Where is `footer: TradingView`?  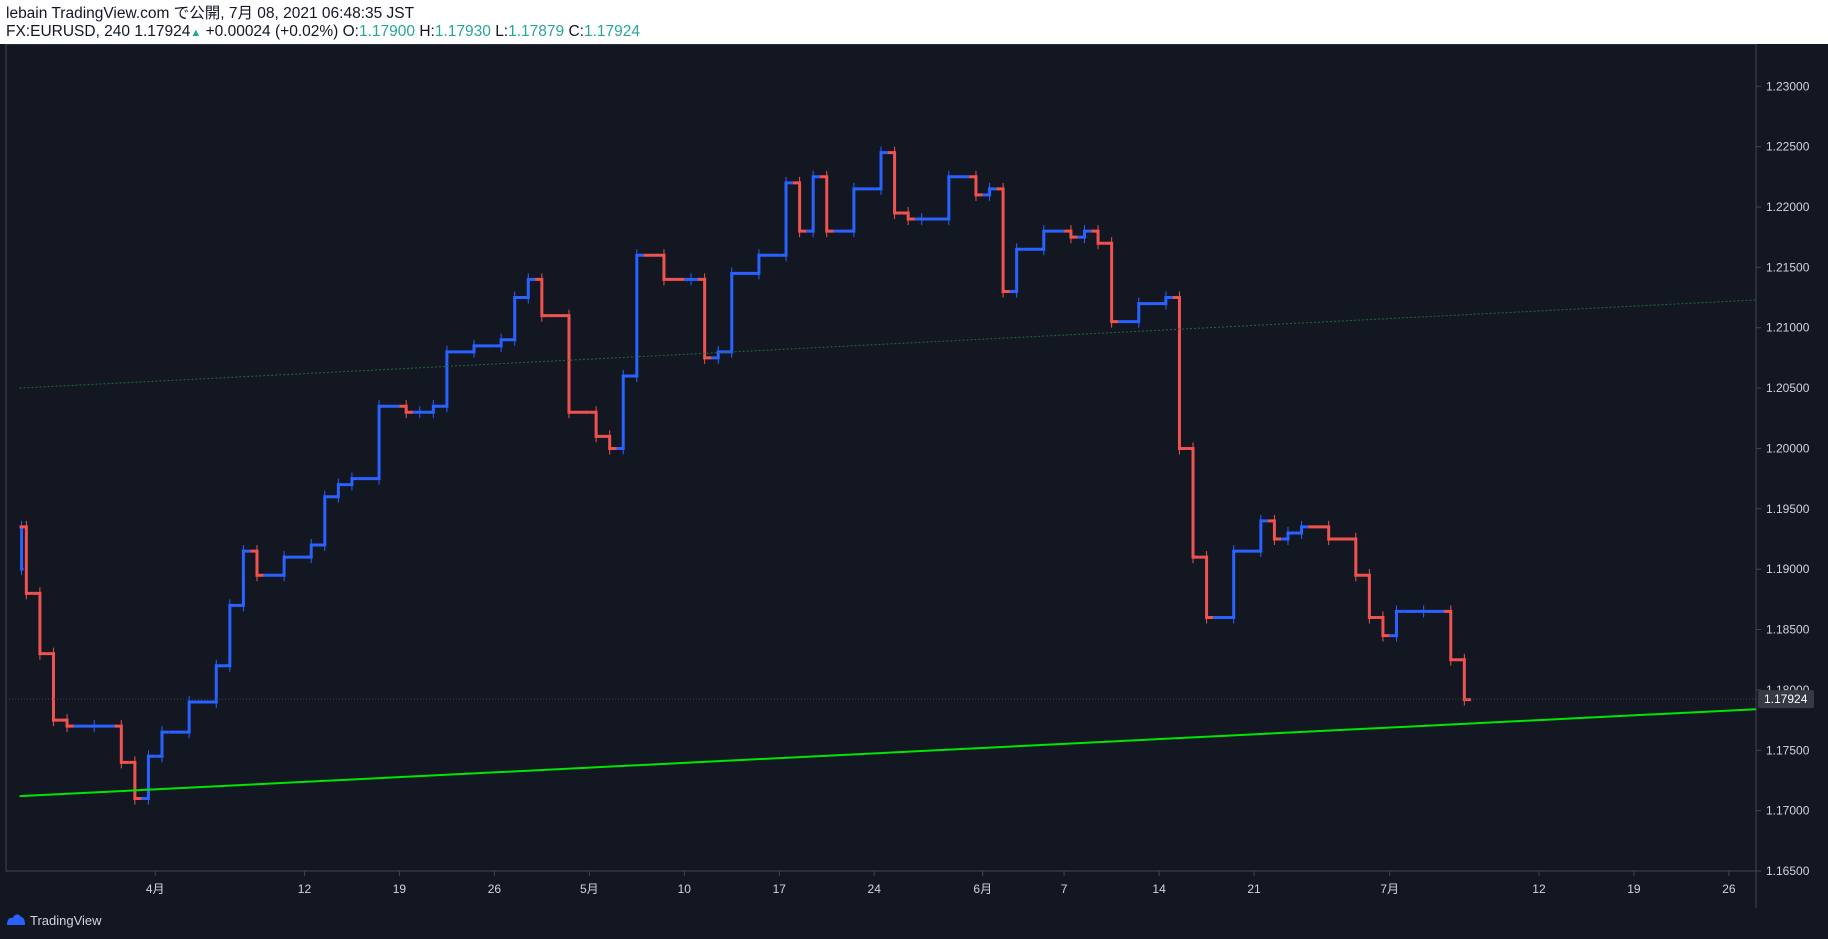
footer: TradingView is located at coordinates (51, 920).